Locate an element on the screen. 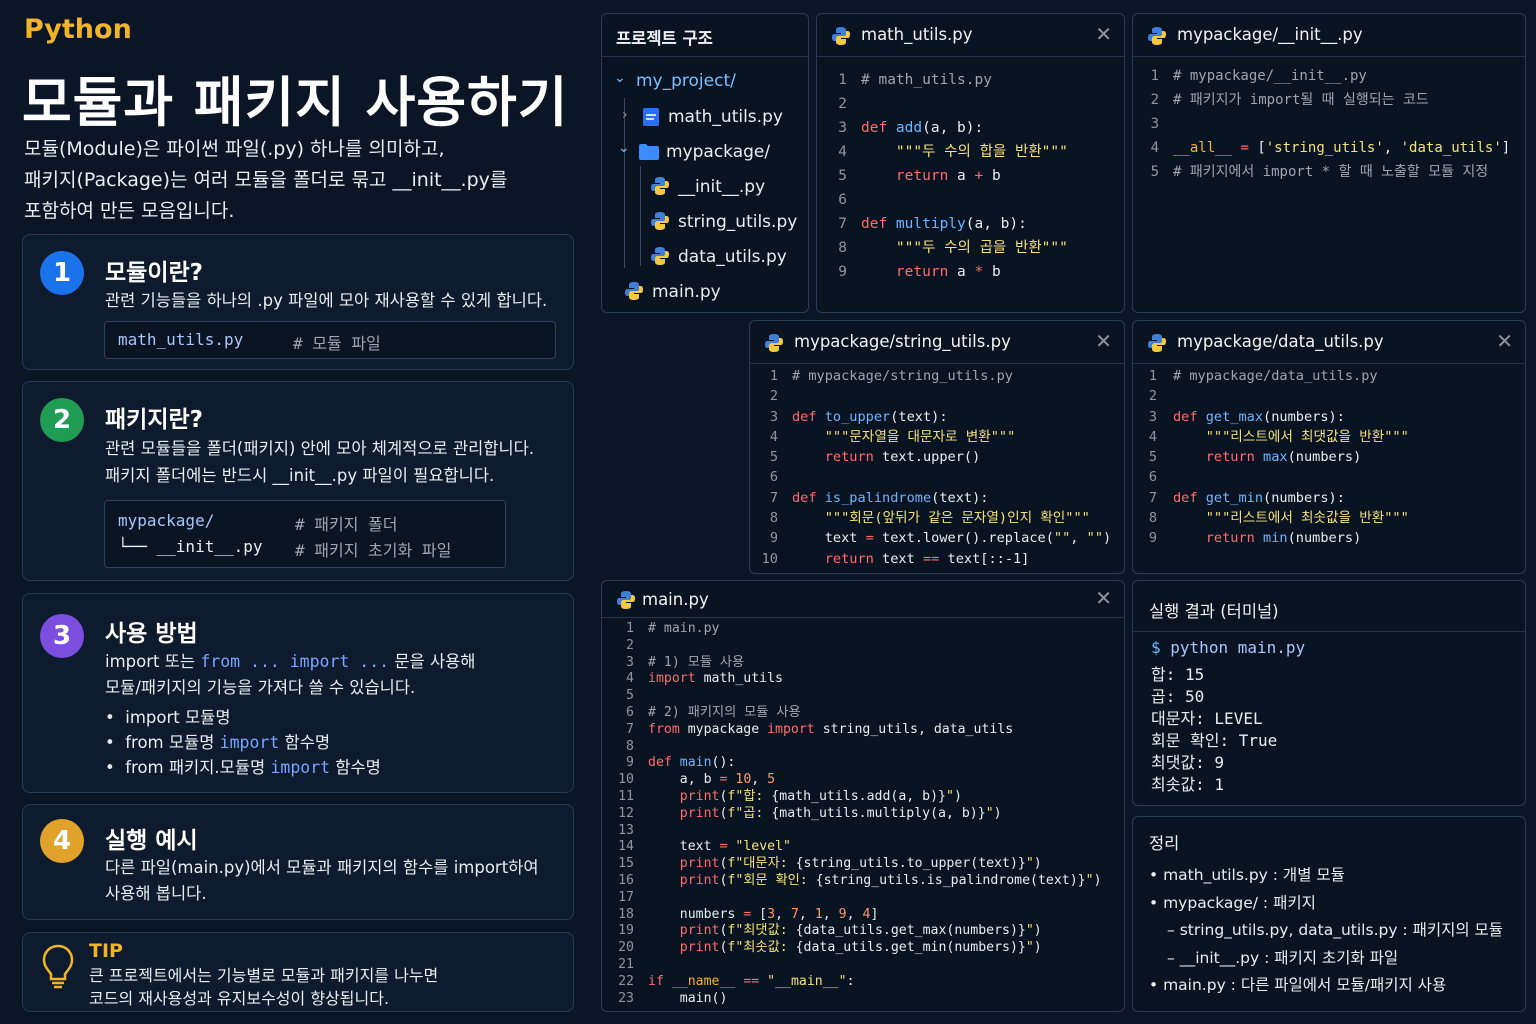 The image size is (1536, 1024). code-token: {string_utils.is_palindrome(text)} is located at coordinates (950, 880).